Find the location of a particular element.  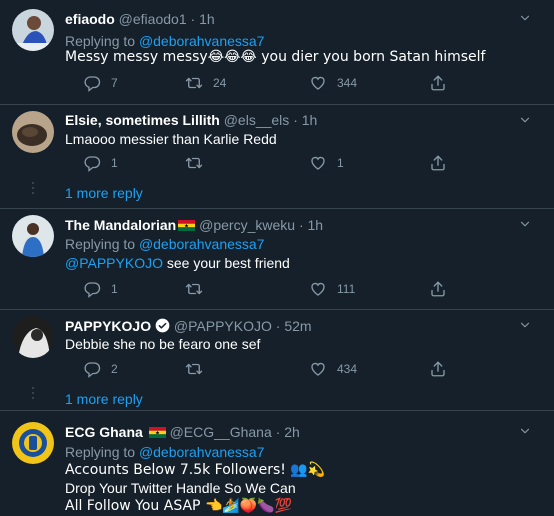

like-button: 1 is located at coordinates (326, 163).